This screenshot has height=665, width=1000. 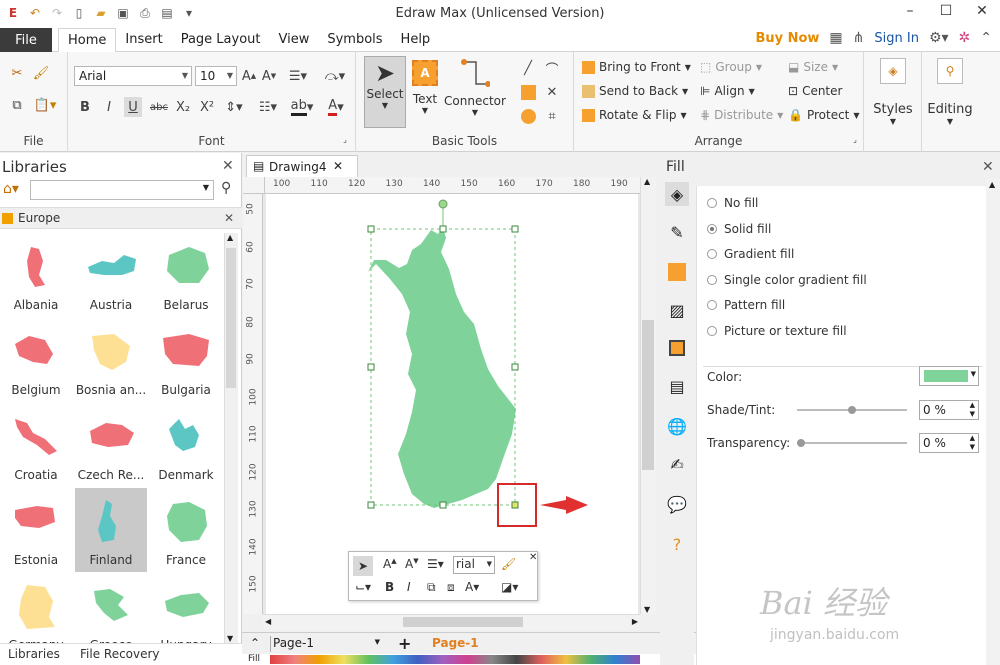 What do you see at coordinates (552, 68) in the screenshot?
I see `arc-tool-icon: ⌒` at bounding box center [552, 68].